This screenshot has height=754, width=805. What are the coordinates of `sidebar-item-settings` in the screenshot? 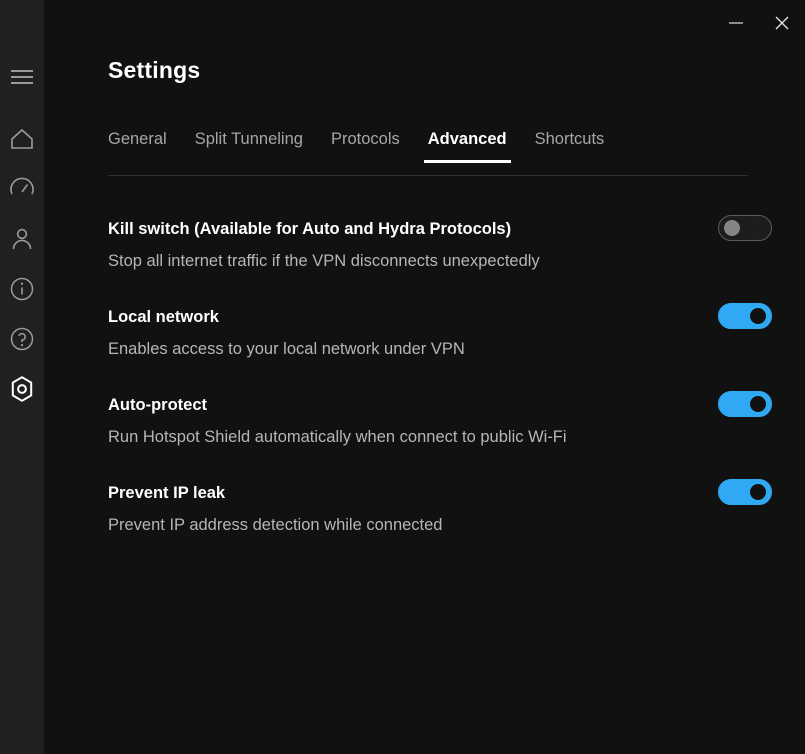 It's located at (22, 389).